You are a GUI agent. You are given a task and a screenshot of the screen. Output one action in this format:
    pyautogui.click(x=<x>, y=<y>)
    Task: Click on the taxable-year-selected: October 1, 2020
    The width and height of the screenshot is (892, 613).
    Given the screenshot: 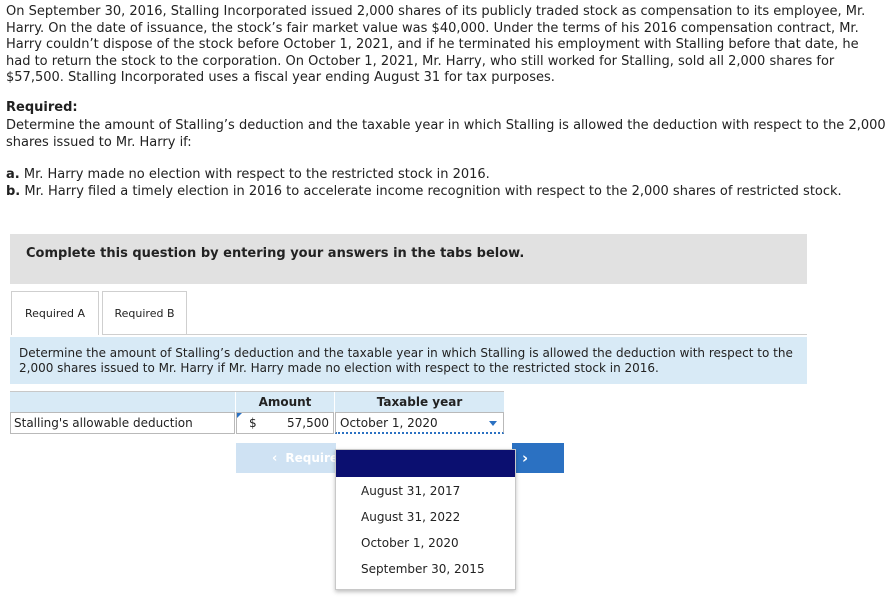 What is the action you would take?
    pyautogui.click(x=389, y=422)
    